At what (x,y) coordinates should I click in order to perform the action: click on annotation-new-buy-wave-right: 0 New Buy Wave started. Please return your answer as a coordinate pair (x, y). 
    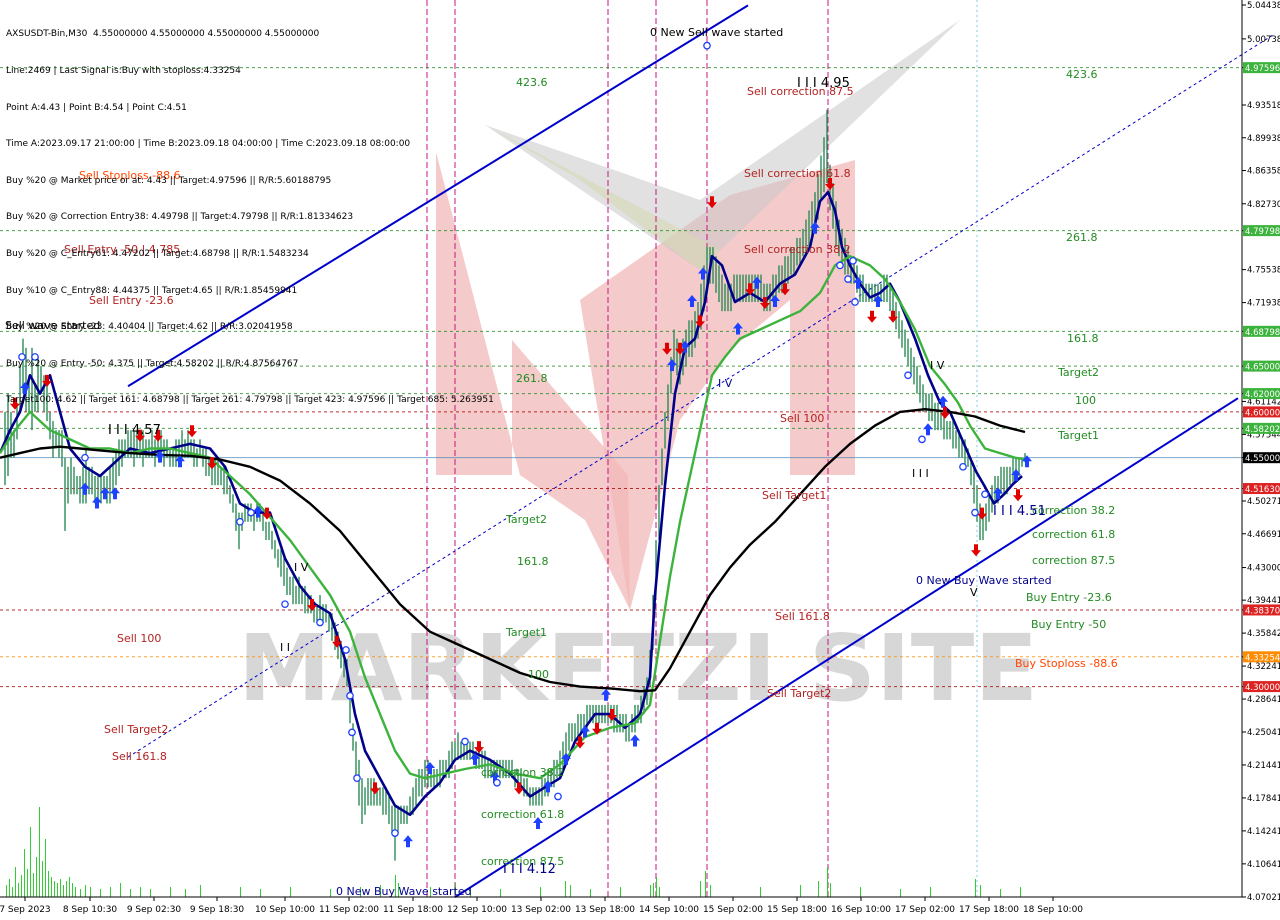
    Looking at the image, I should click on (984, 580).